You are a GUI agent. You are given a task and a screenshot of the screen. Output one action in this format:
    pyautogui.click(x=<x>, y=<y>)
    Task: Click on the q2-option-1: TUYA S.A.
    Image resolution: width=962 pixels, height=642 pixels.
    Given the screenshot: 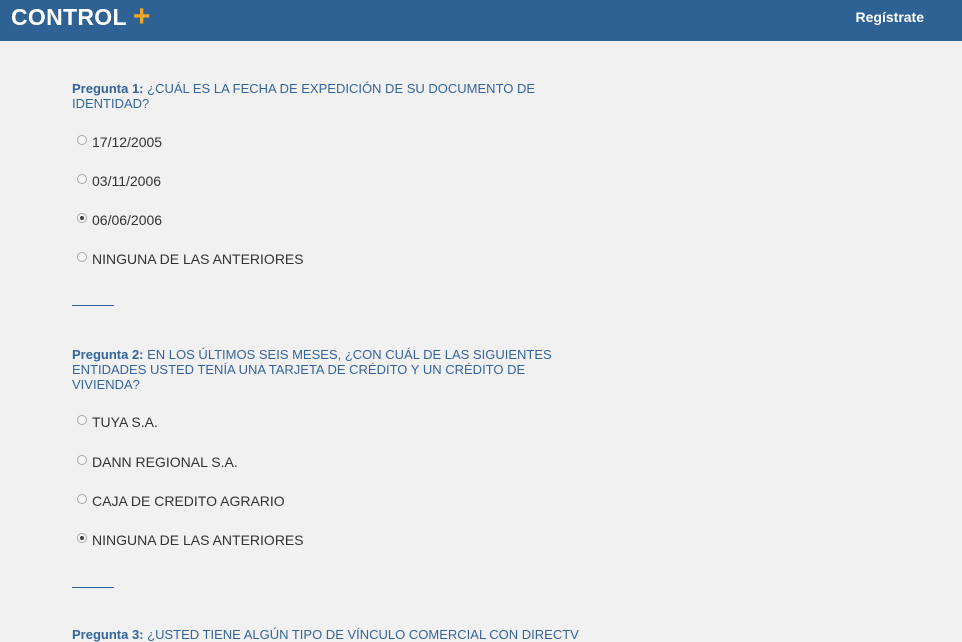 What is the action you would take?
    pyautogui.click(x=117, y=422)
    